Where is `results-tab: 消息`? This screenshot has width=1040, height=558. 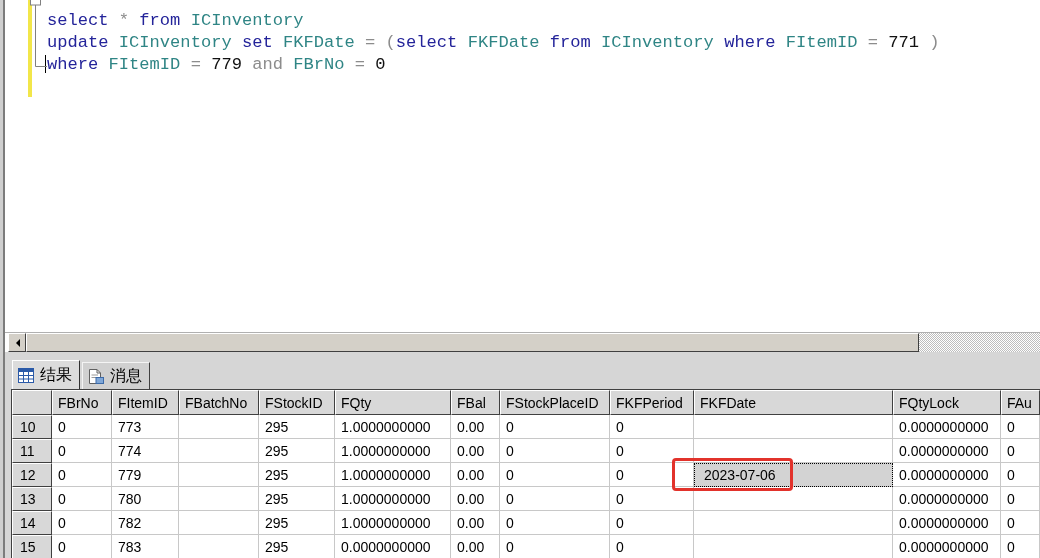
results-tab: 消息 is located at coordinates (116, 375).